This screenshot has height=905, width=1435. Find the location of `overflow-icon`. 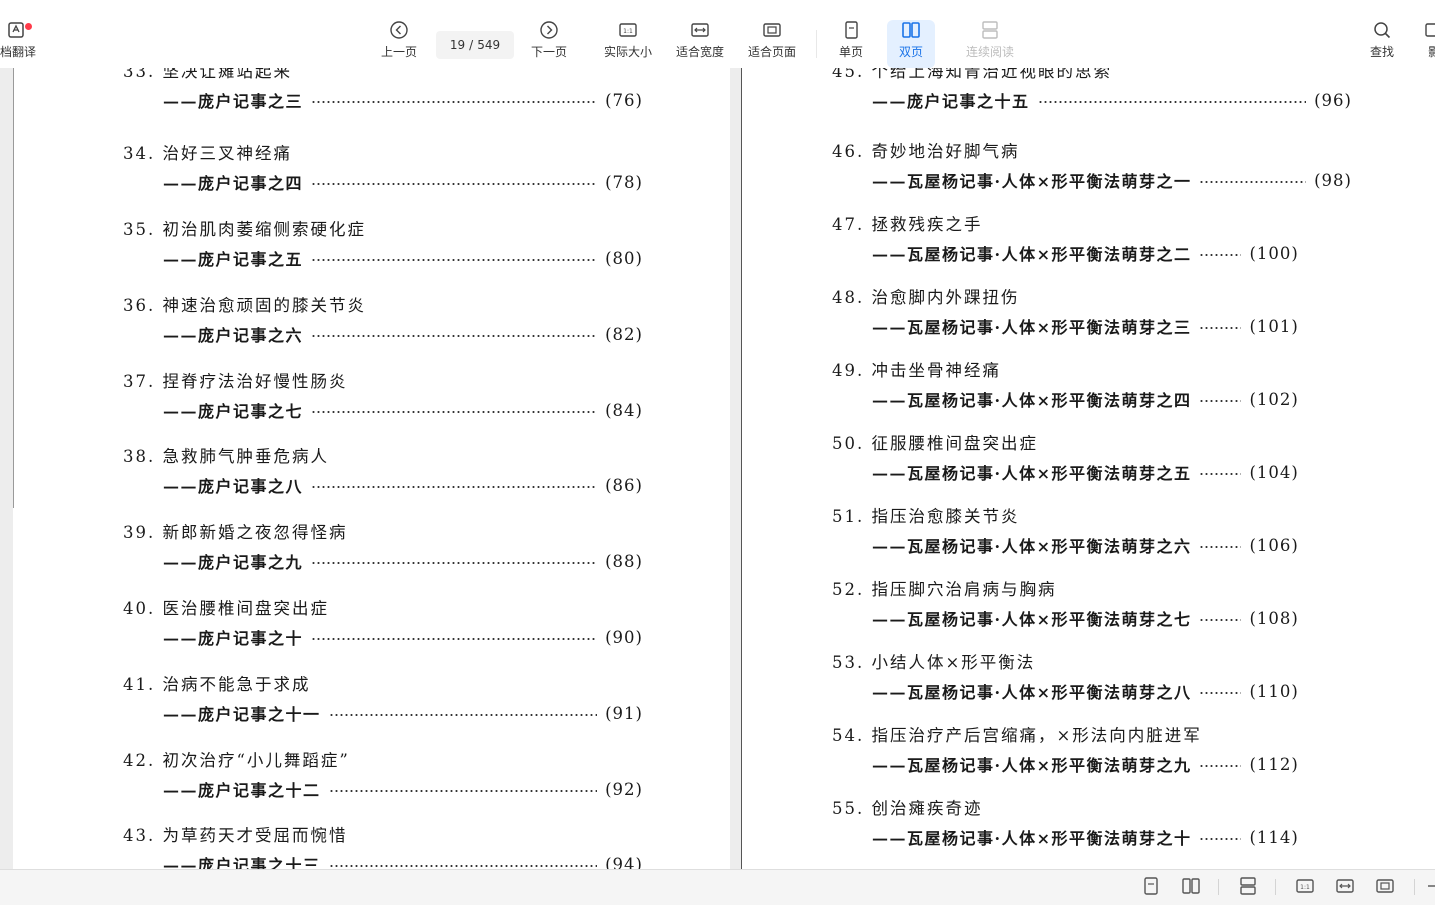

overflow-icon is located at coordinates (1430, 30).